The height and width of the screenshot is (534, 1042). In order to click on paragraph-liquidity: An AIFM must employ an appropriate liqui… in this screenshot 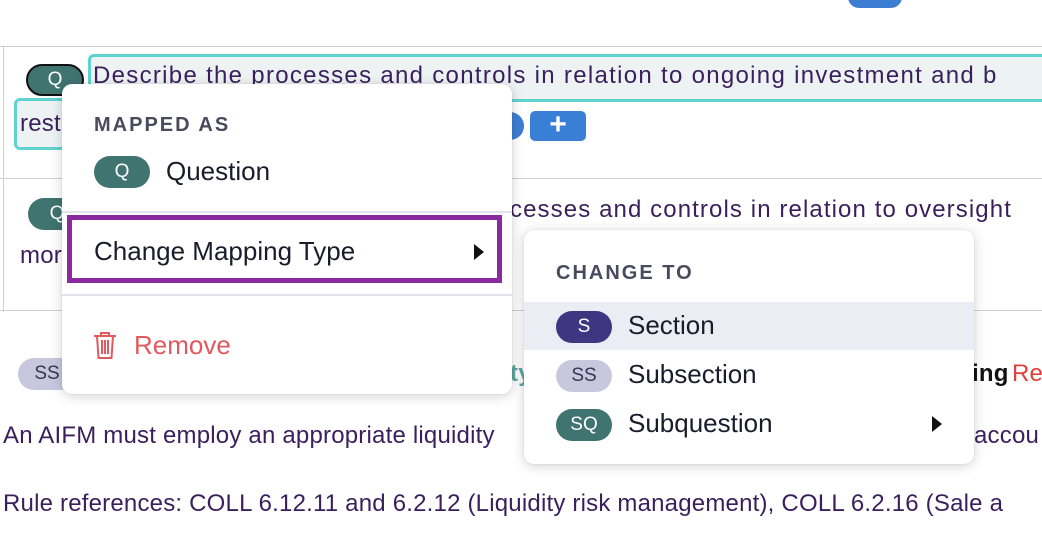, I will do `click(249, 435)`.